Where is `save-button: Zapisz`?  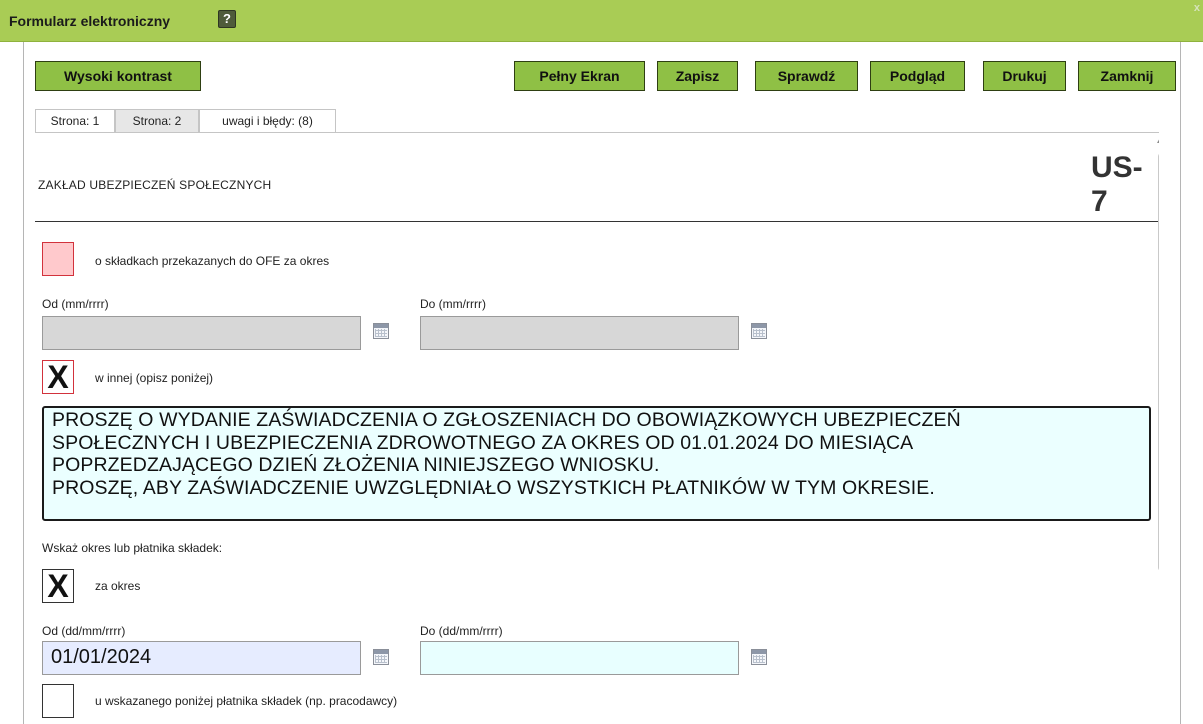 save-button: Zapisz is located at coordinates (697, 76).